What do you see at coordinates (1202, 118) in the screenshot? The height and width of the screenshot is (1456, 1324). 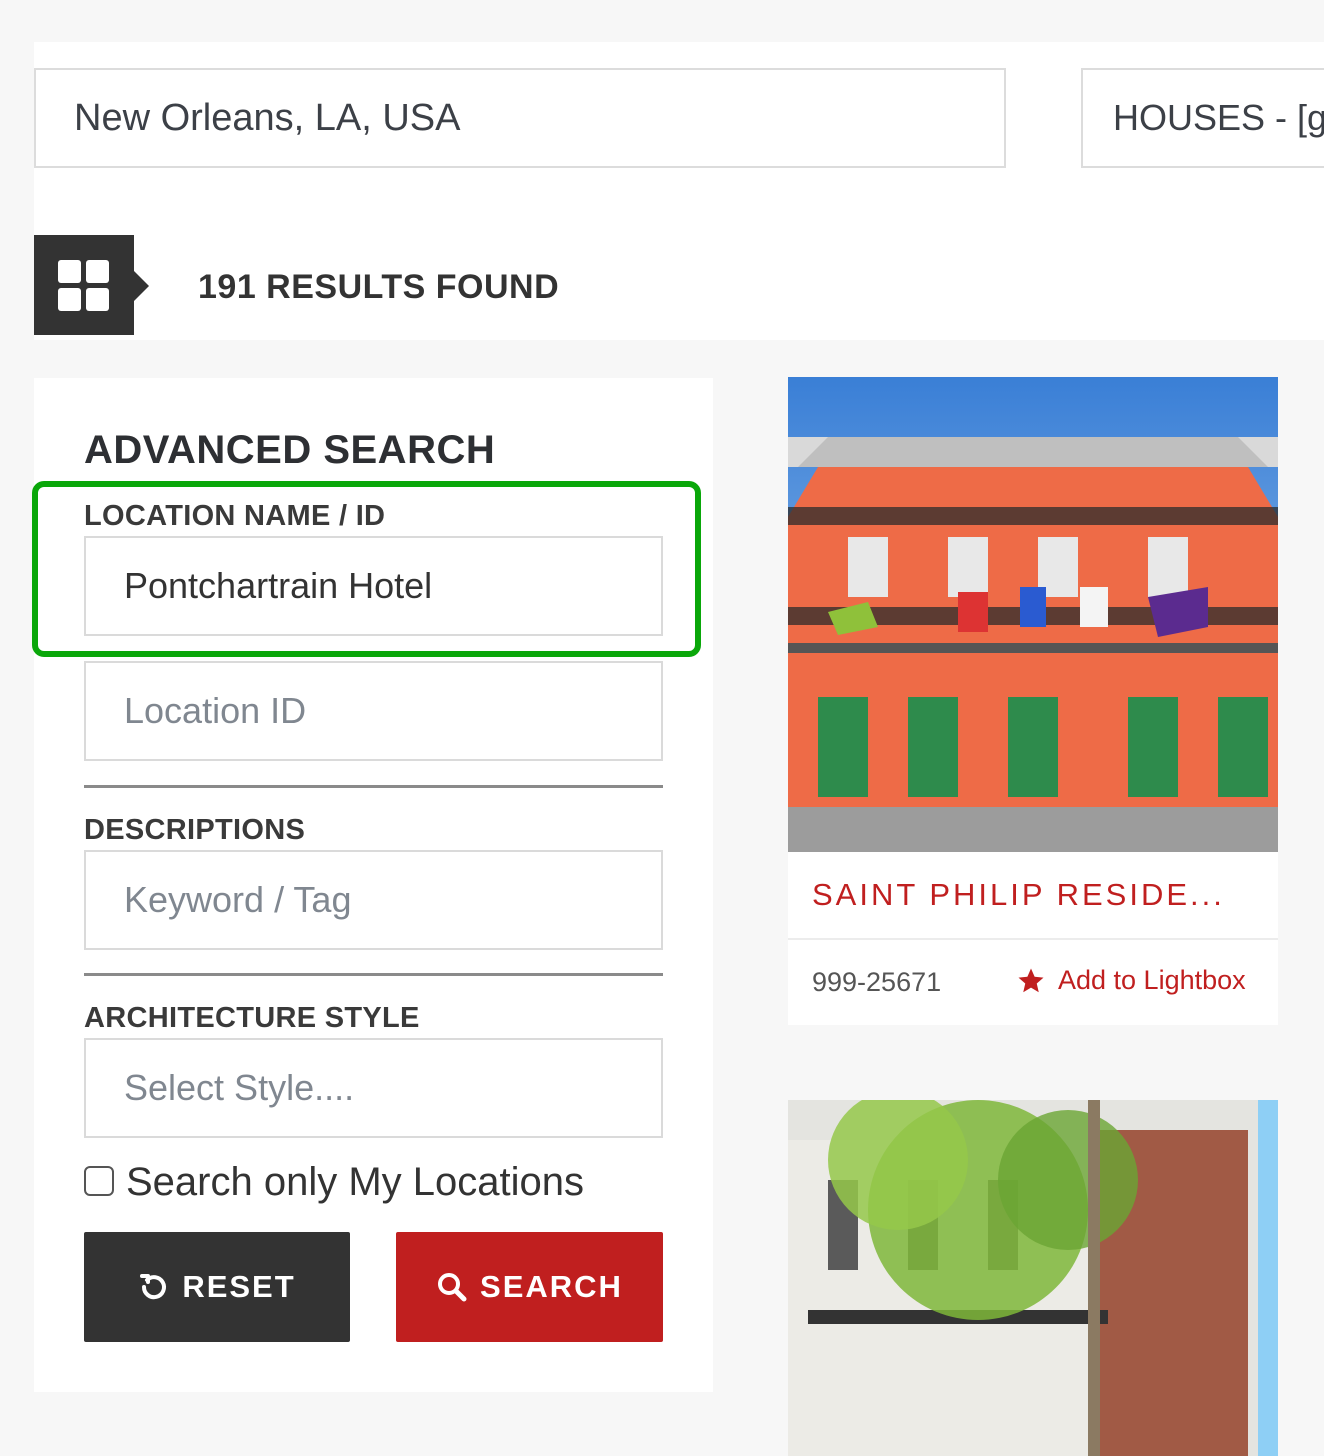 I see `category-select: HOUSES - [g` at bounding box center [1202, 118].